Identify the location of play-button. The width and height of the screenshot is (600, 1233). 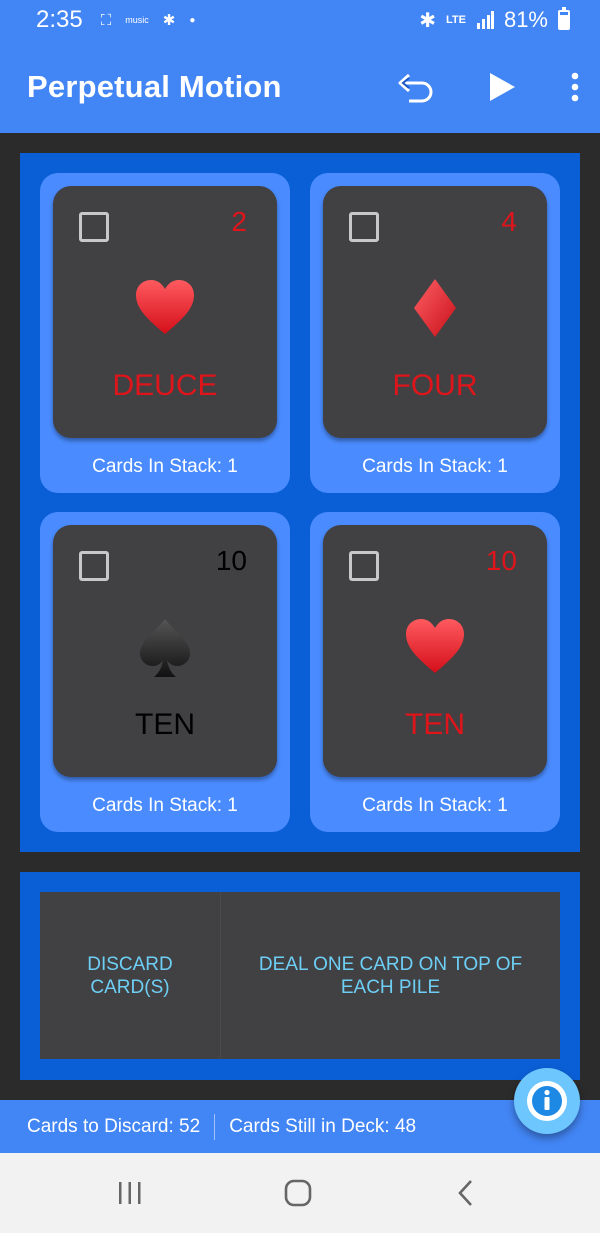
(502, 87).